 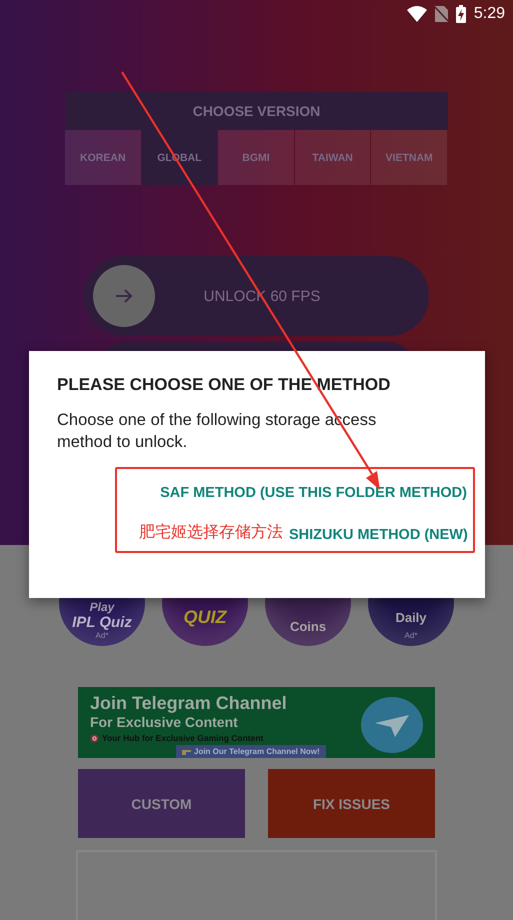 I want to click on dialog-button: SHIZUKU METHOD (NEW), so click(x=378, y=535).